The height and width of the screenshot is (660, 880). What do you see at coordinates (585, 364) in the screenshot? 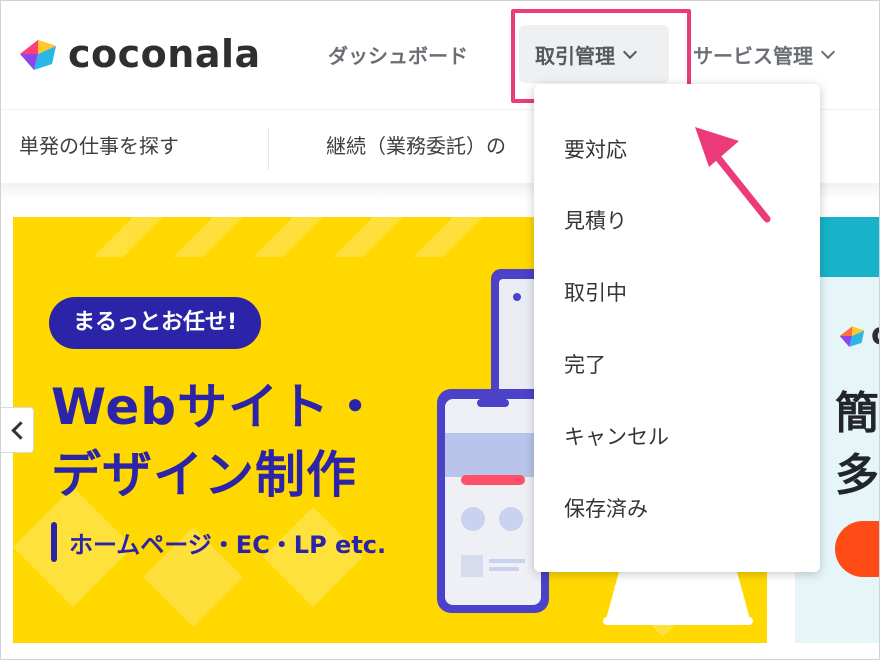
I see `menu-item-completed: 完了` at bounding box center [585, 364].